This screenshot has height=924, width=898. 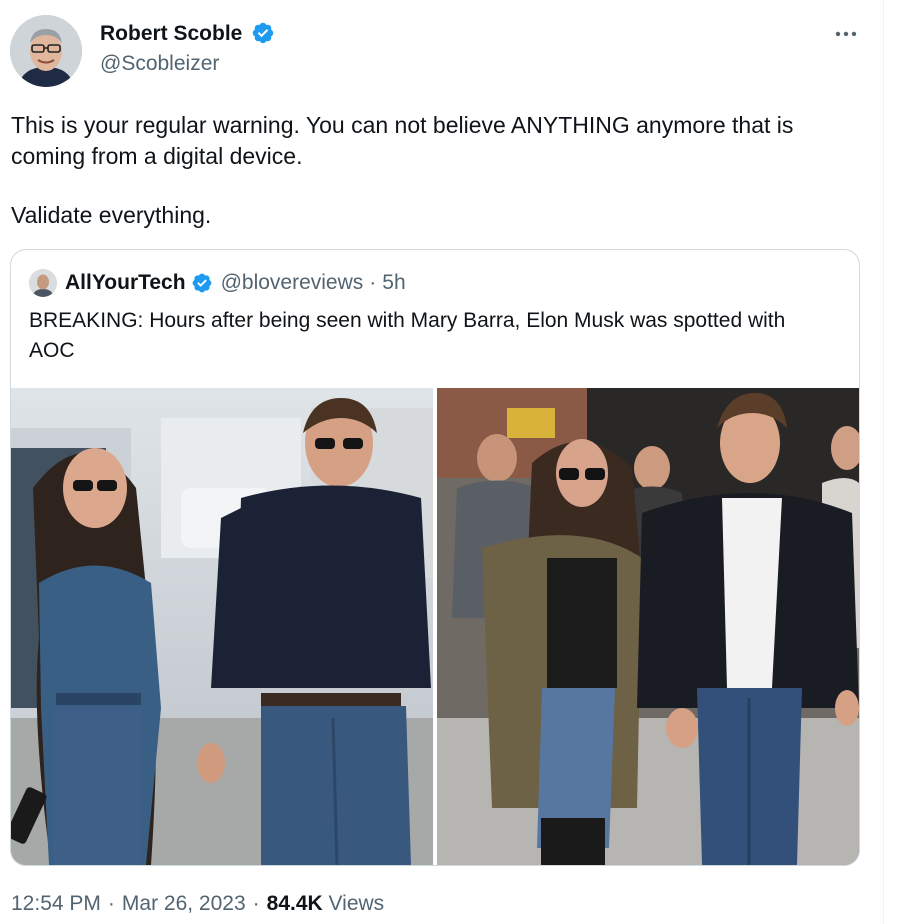 I want to click on author-name-row: Robert Scoble, so click(x=187, y=34).